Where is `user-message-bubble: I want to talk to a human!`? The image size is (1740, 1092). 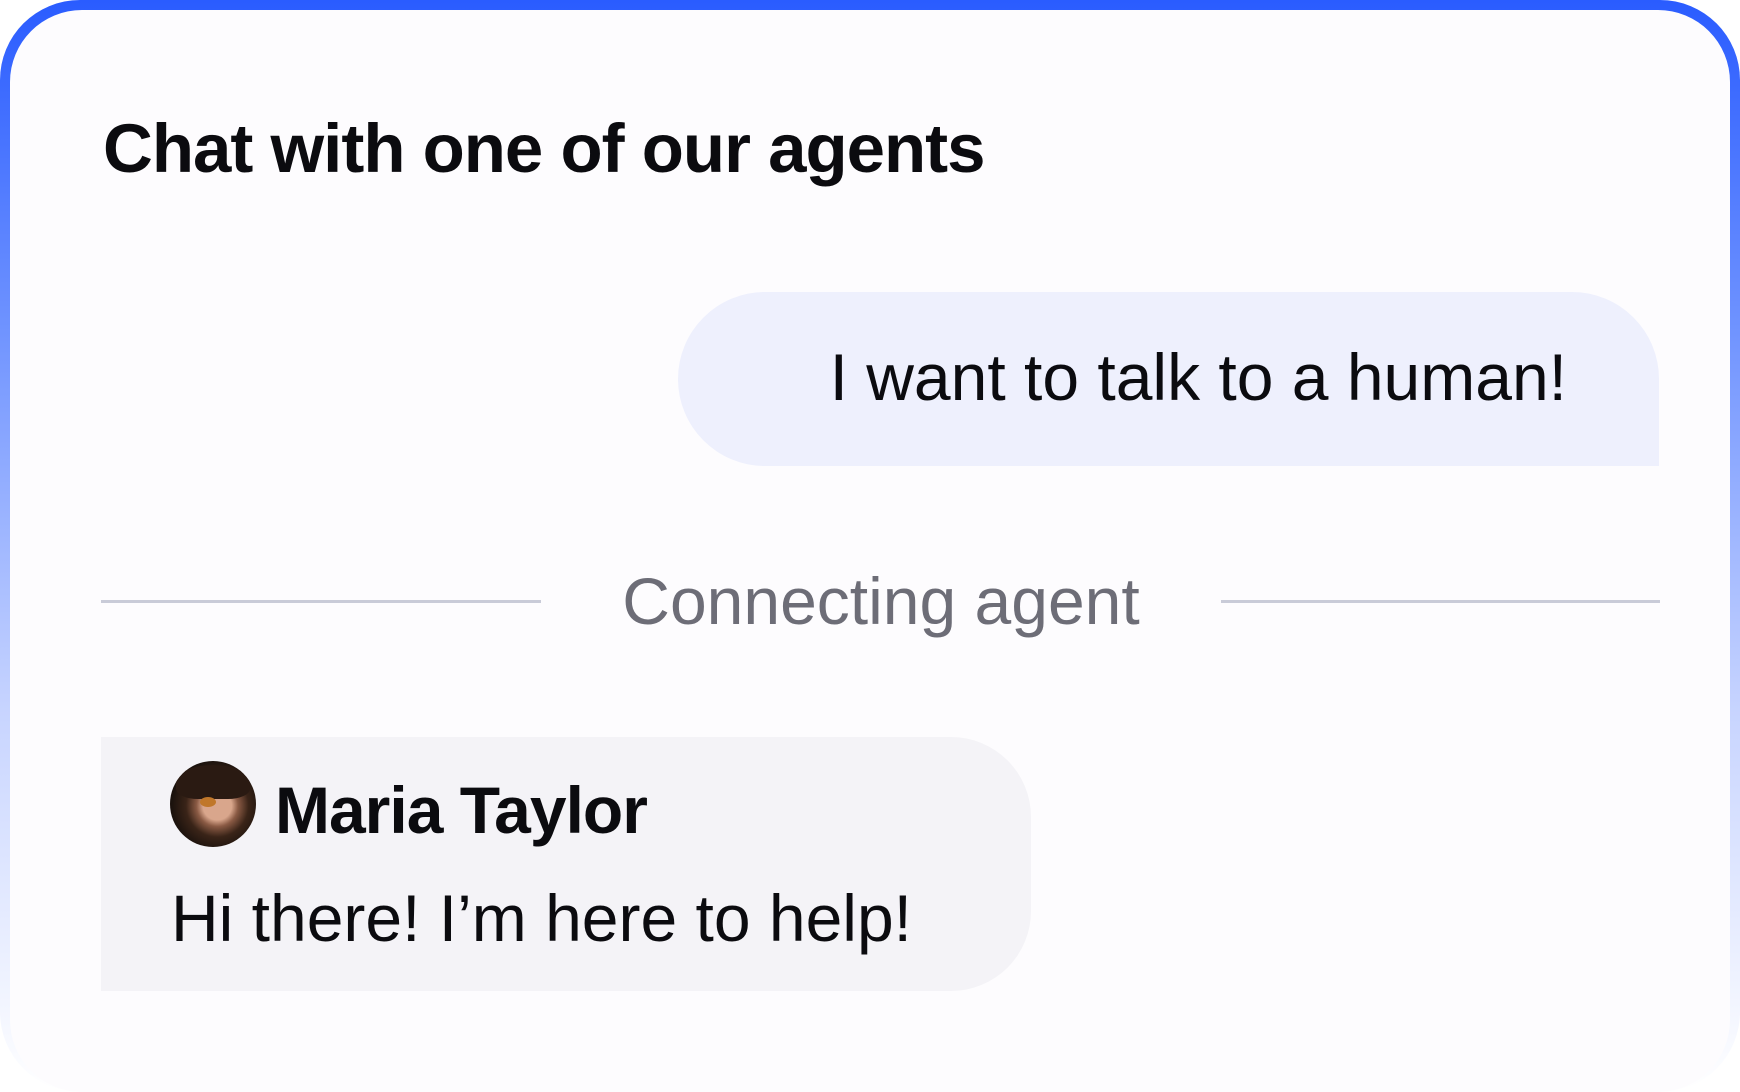 user-message-bubble: I want to talk to a human! is located at coordinates (1168, 379).